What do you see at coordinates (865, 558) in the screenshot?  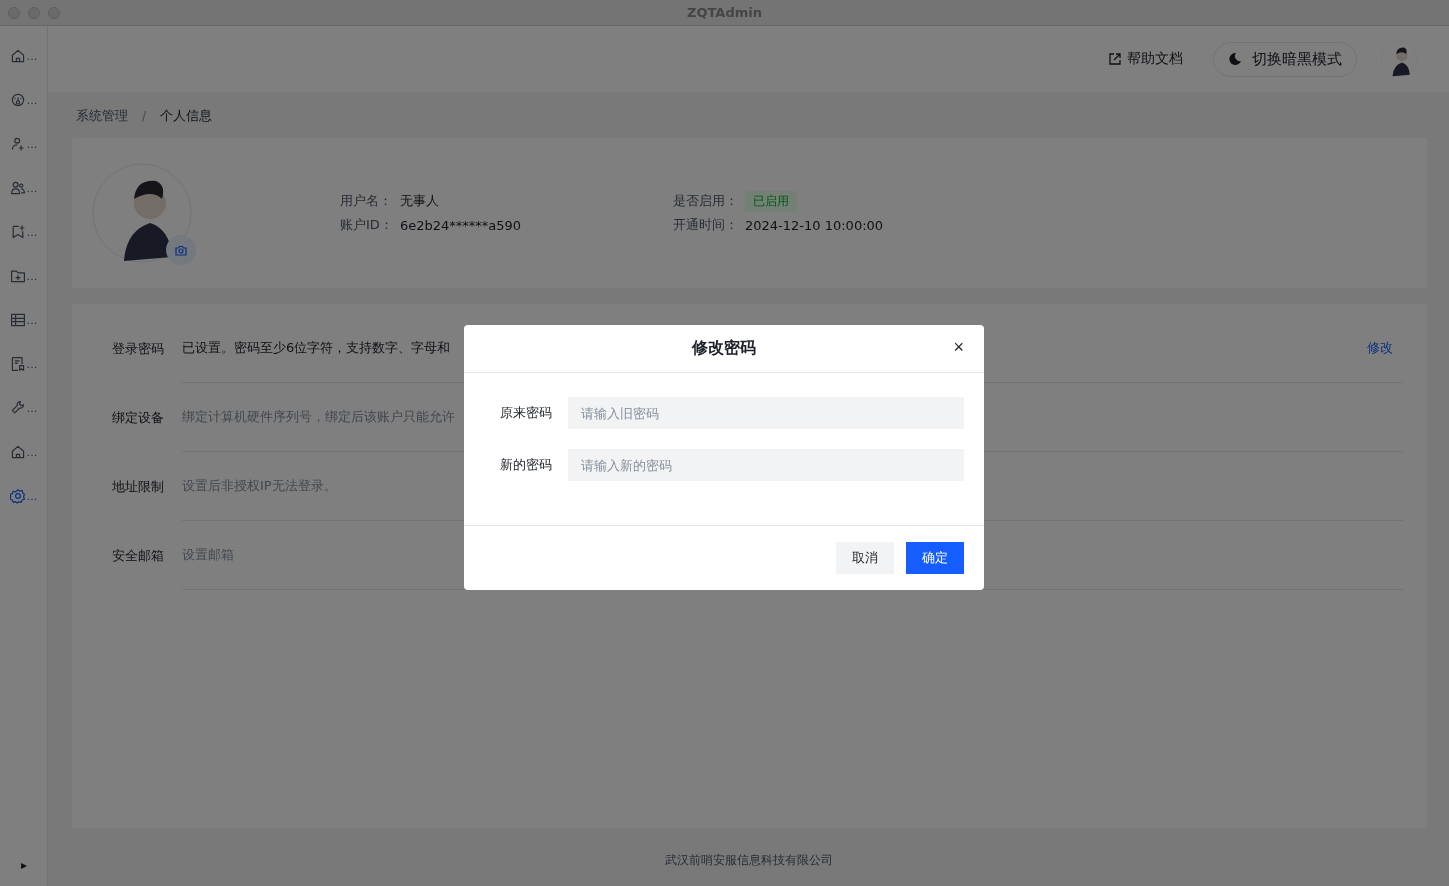 I see `cancel-button: 取消` at bounding box center [865, 558].